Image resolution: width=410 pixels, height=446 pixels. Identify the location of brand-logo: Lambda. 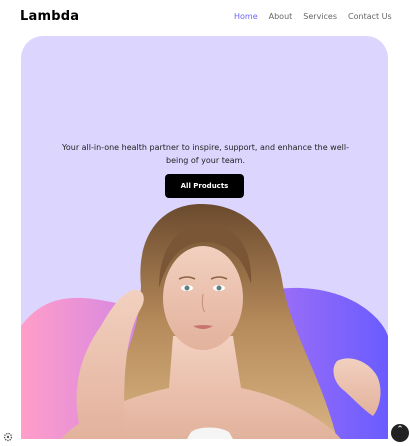
(49, 16).